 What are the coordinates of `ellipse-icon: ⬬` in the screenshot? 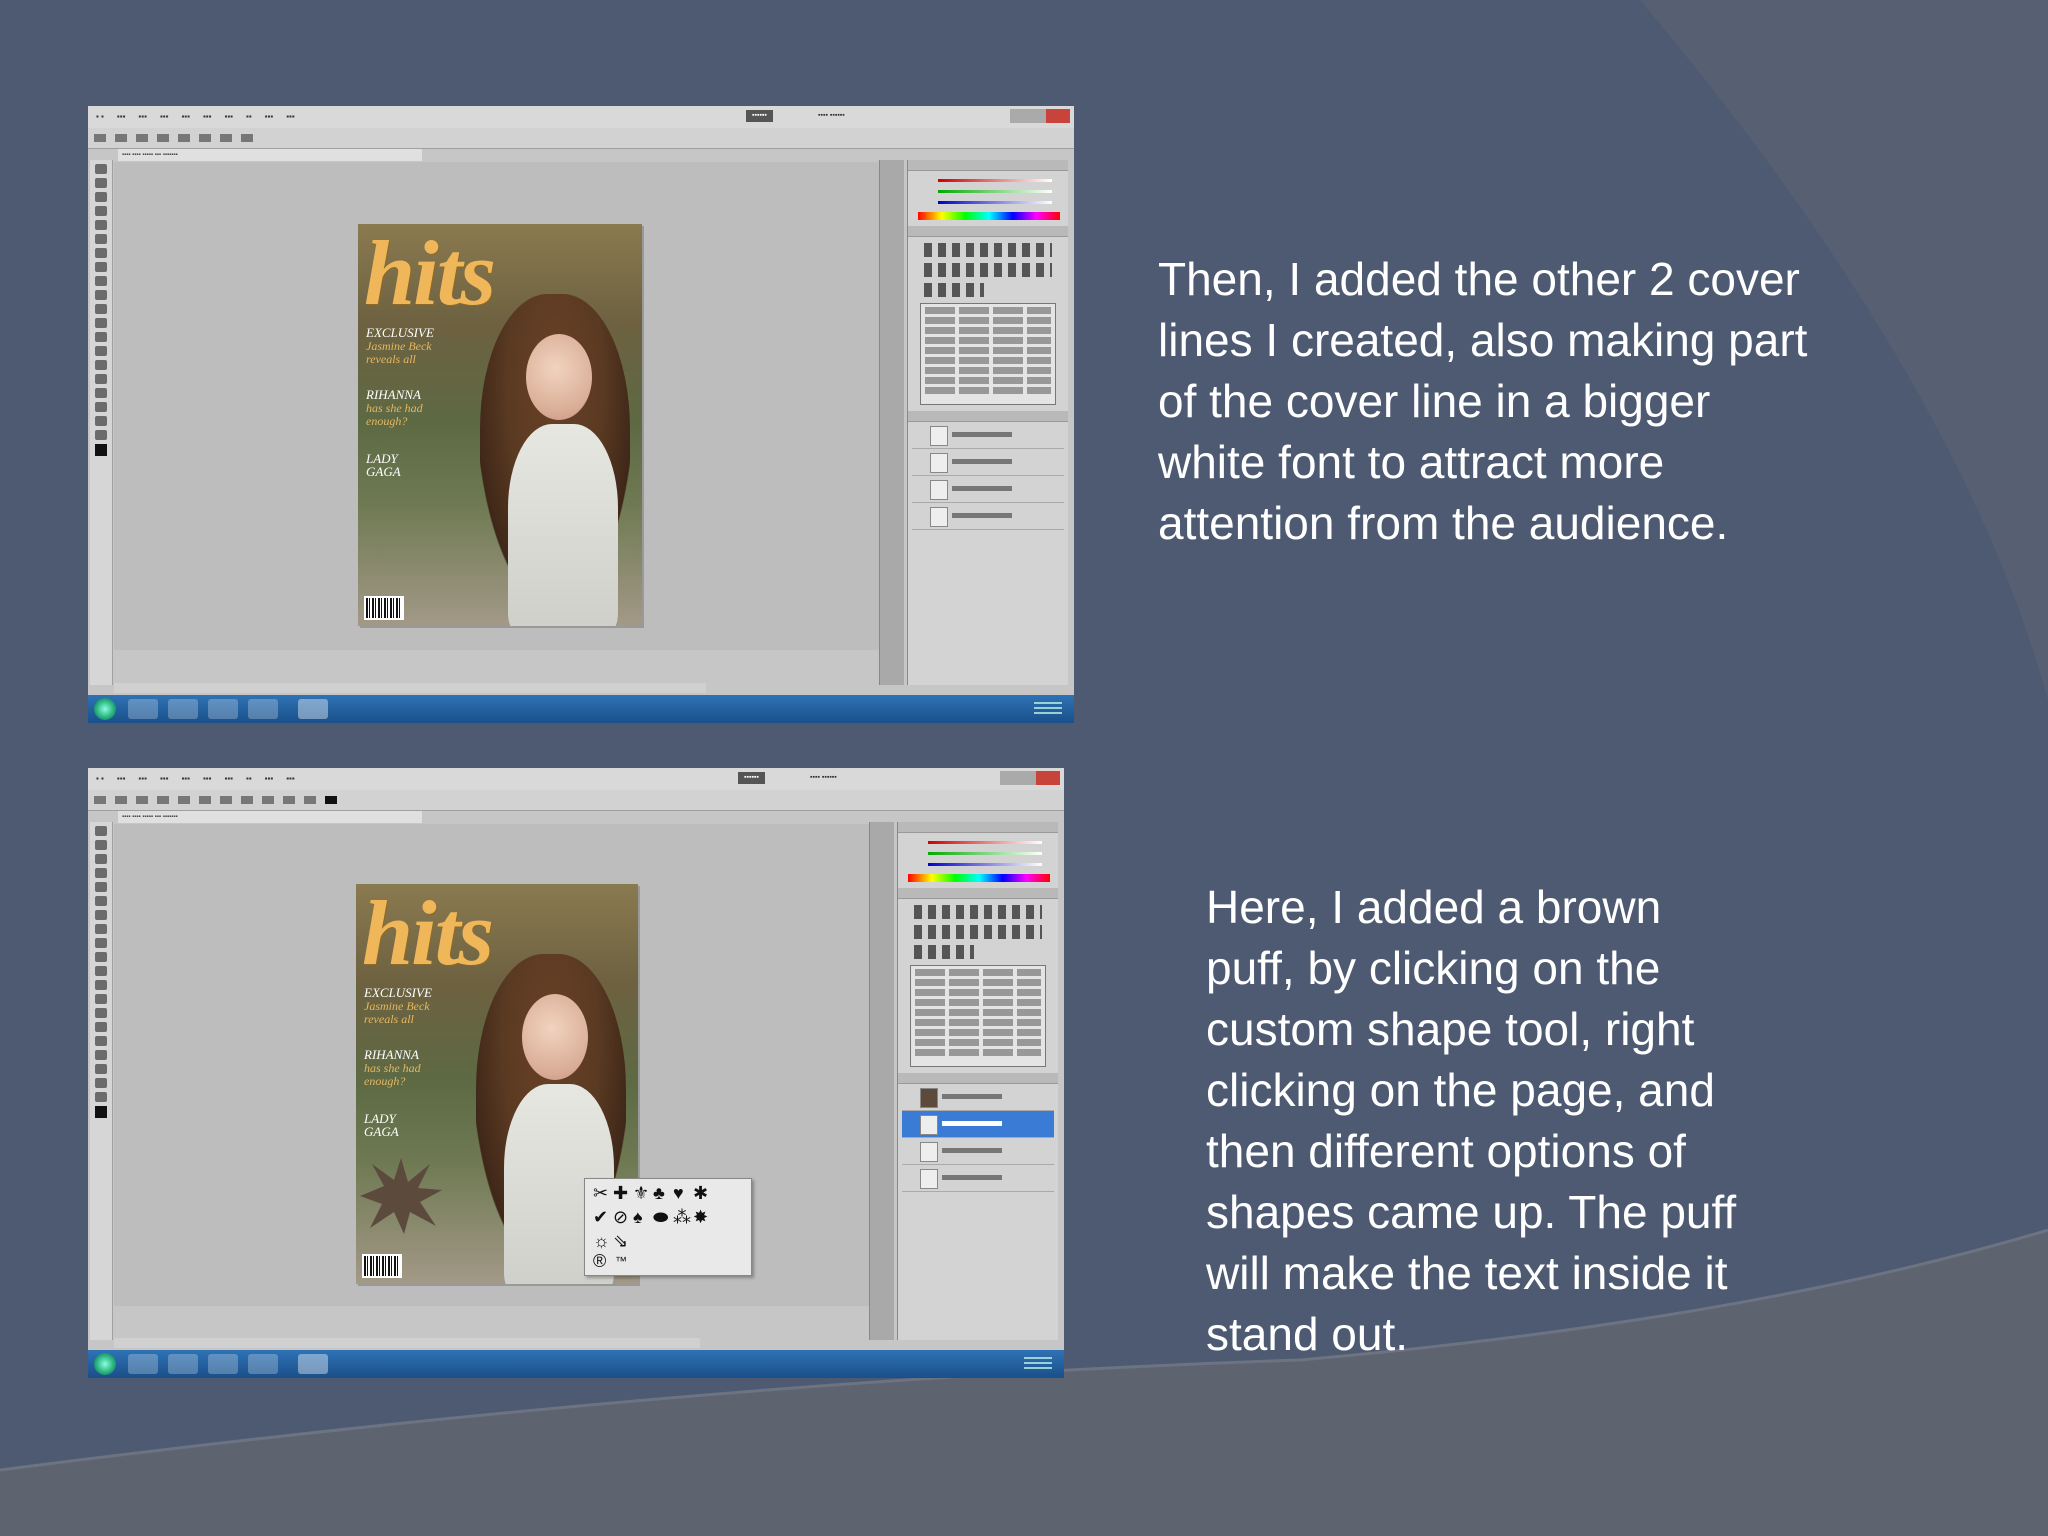 It's located at (660, 1217).